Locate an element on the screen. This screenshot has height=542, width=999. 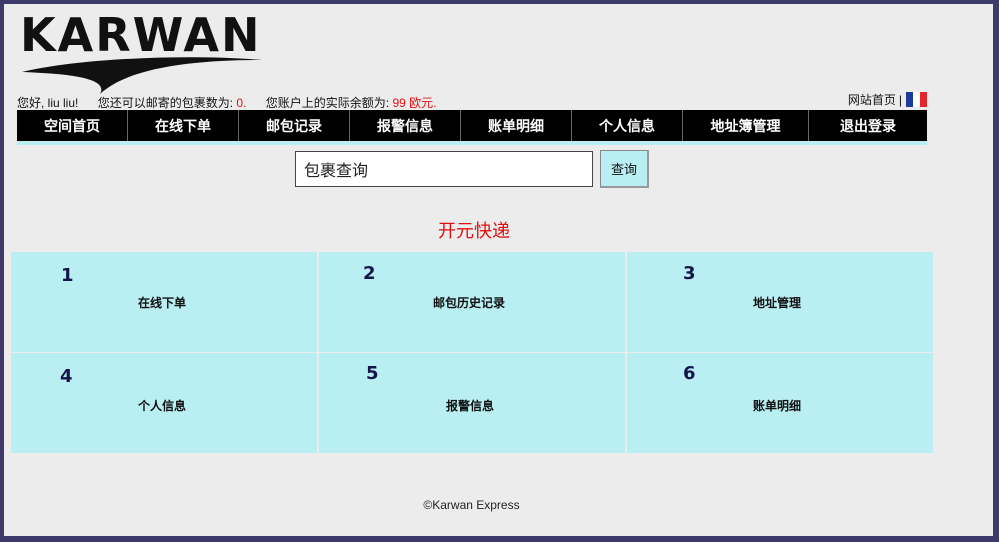
nav-parcel-records: 邮包记录 is located at coordinates (294, 125).